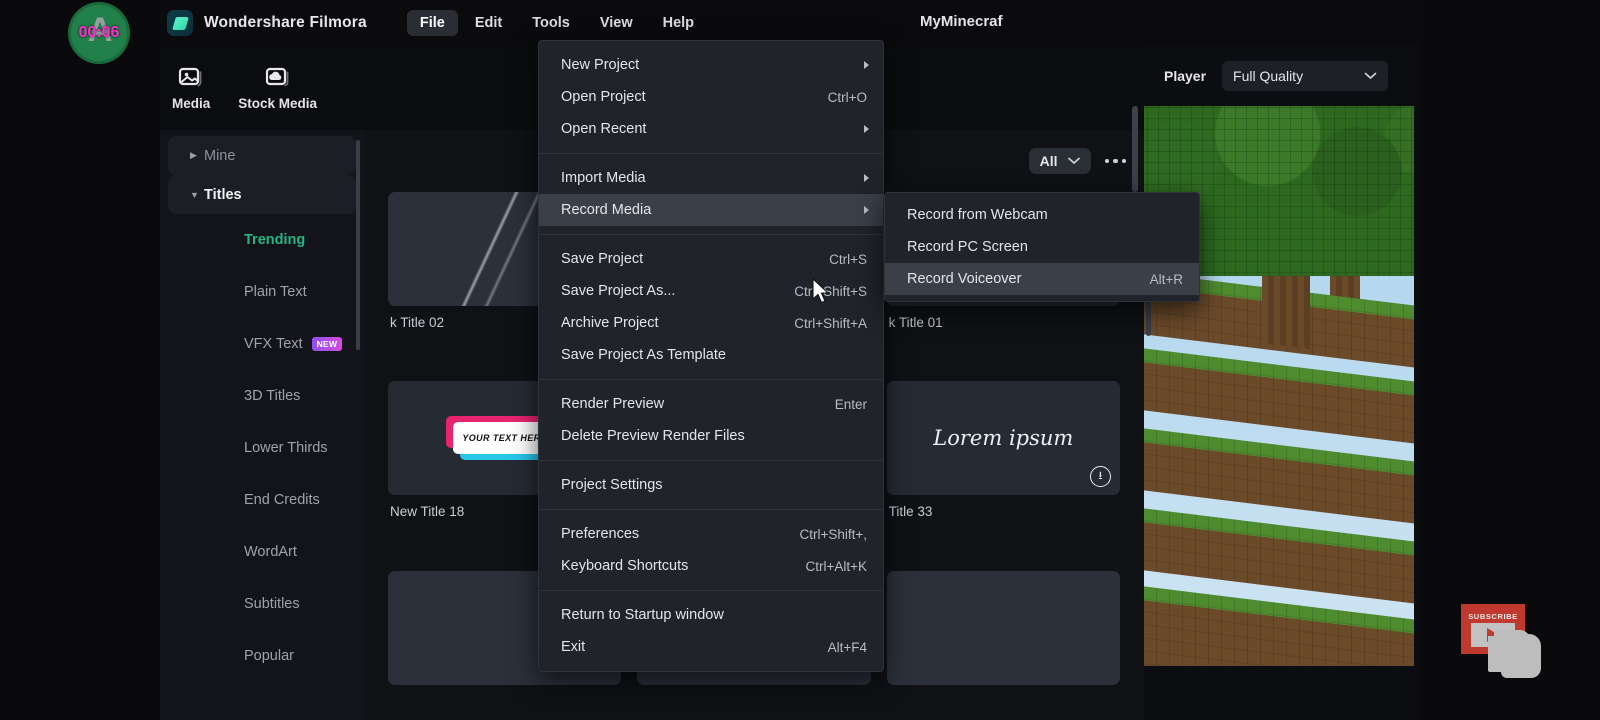  Describe the element at coordinates (1042, 247) in the screenshot. I see `submenu-item-record-pc-screen: Record PC Screen` at that location.